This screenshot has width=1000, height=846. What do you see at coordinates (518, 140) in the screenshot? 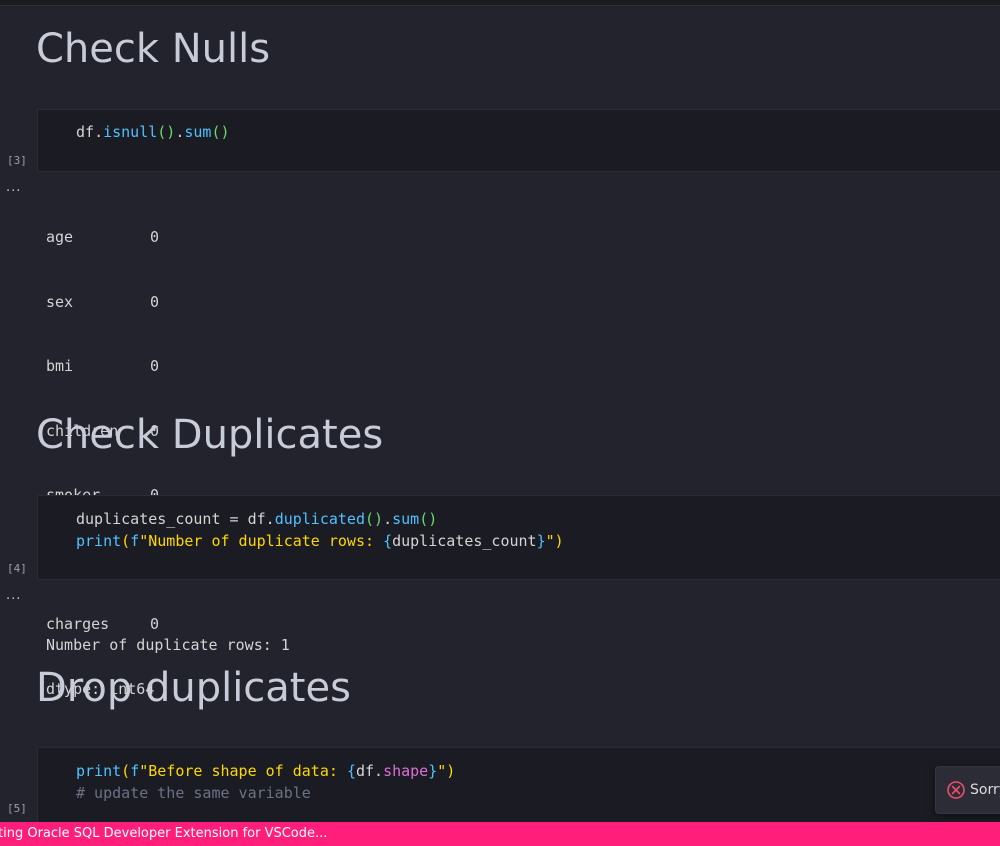
I see `code-cell-3: df.isnull().sum()` at bounding box center [518, 140].